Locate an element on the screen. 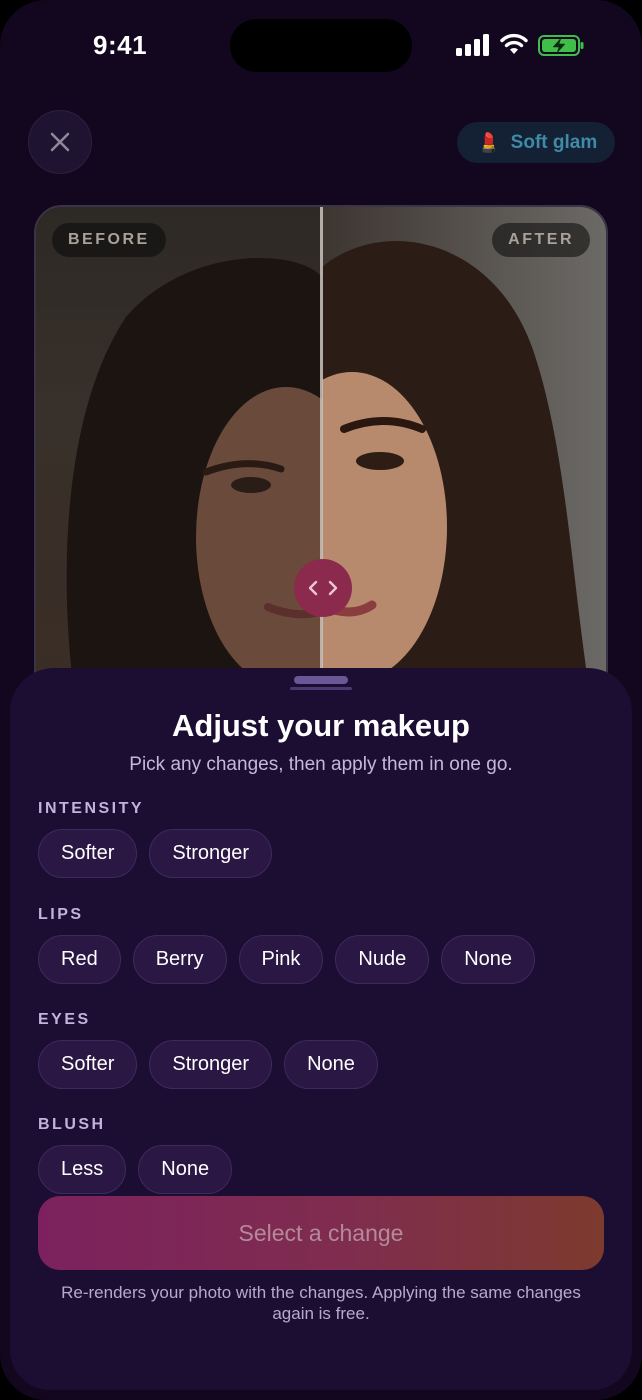 The height and width of the screenshot is (1400, 642). option-lips-berry: Berry is located at coordinates (179, 959).